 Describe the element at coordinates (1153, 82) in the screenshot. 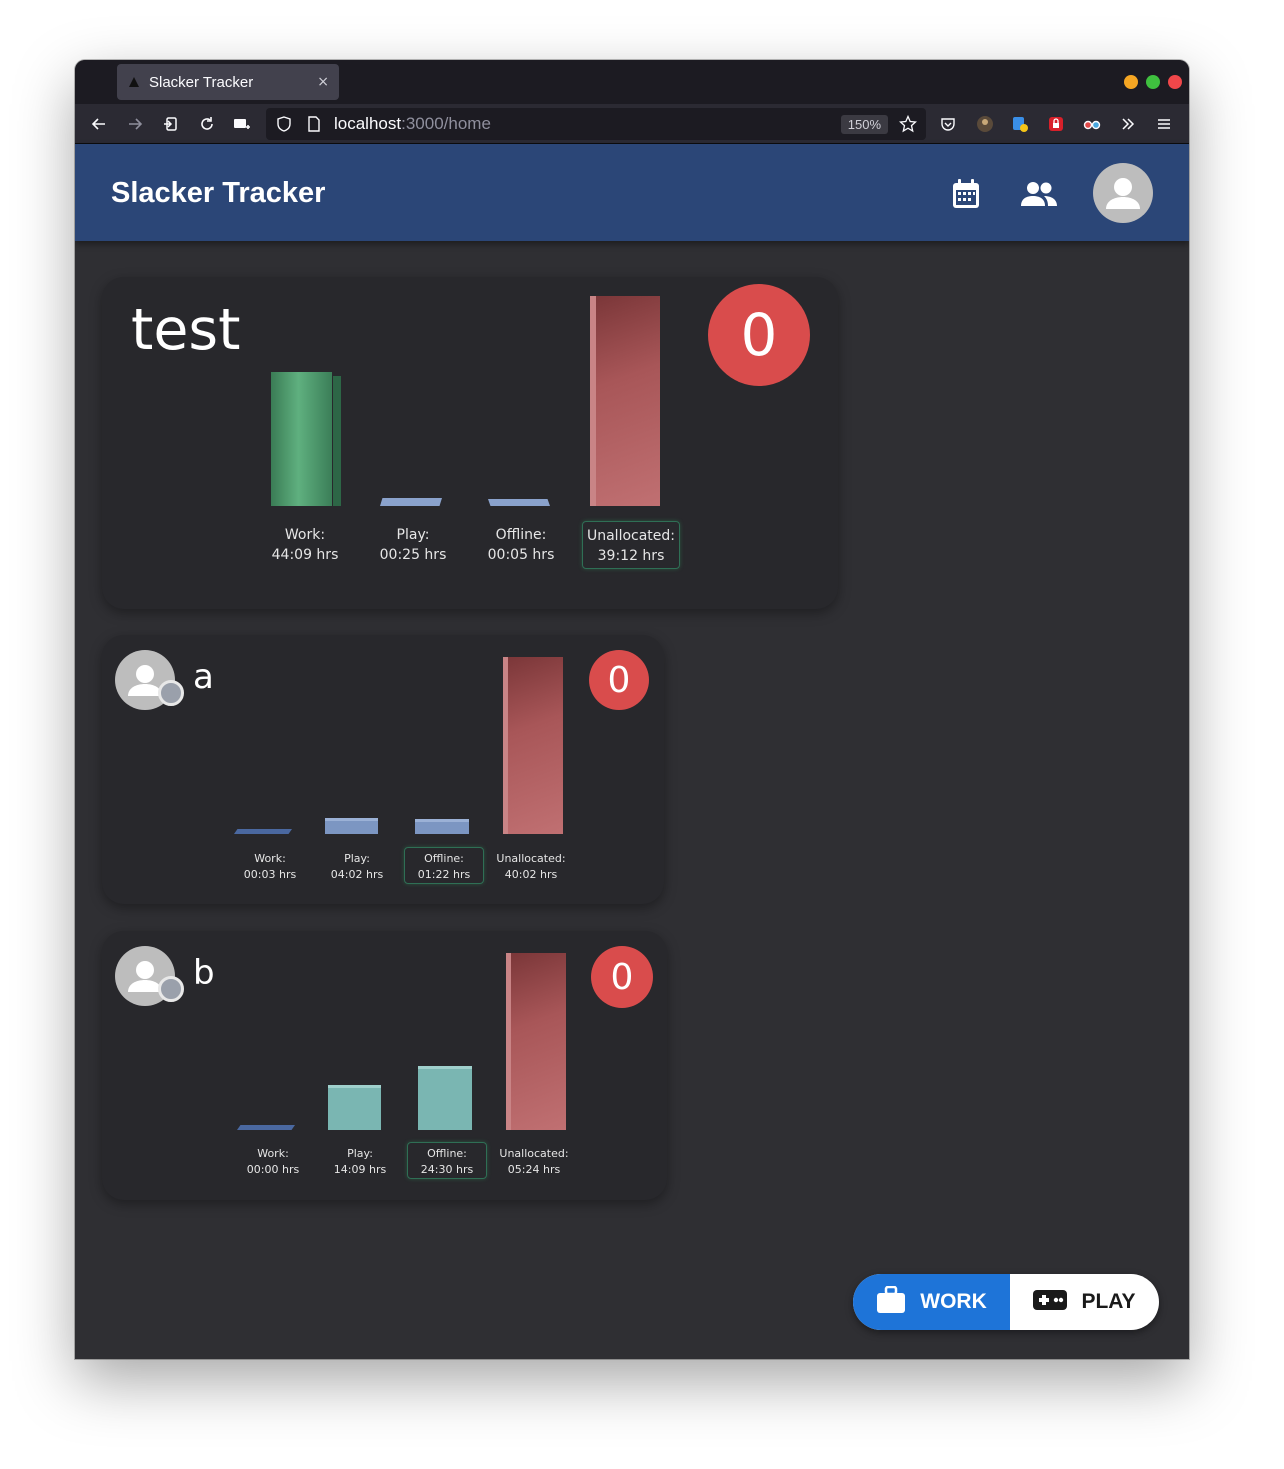

I see `maximize-window-button` at that location.